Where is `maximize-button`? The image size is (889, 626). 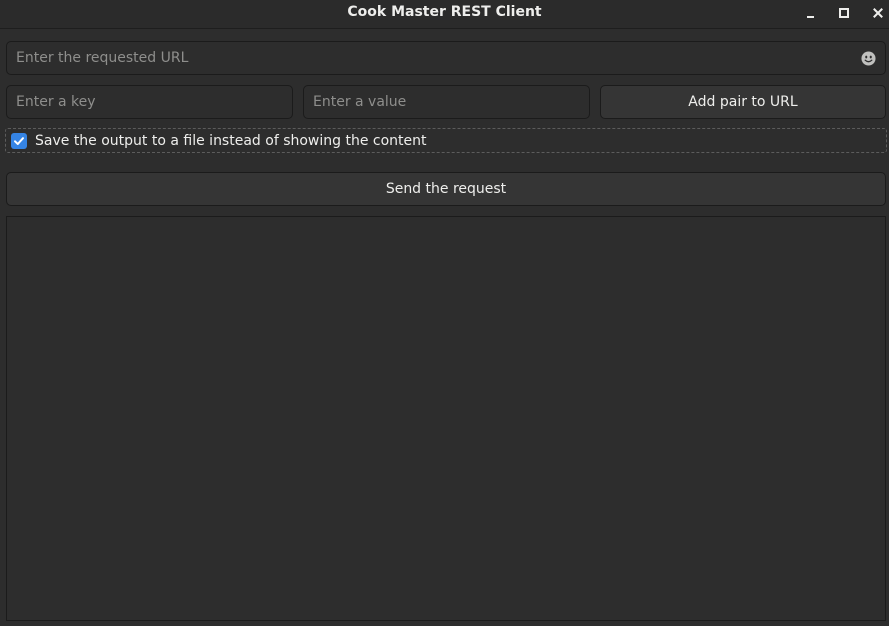 maximize-button is located at coordinates (844, 13).